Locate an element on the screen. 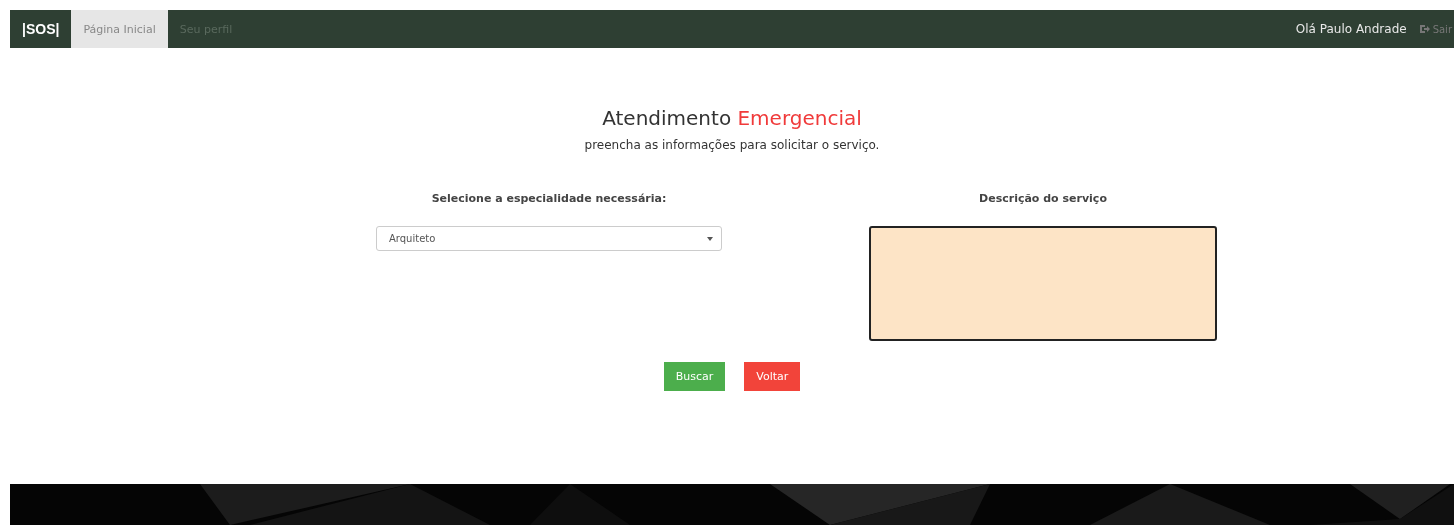  brand-logo: |SOS| is located at coordinates (41, 29).